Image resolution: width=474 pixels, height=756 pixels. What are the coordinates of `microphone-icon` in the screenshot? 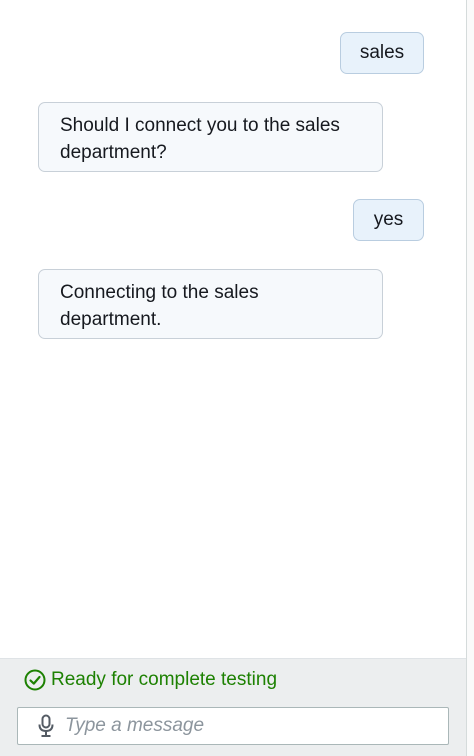 It's located at (46, 726).